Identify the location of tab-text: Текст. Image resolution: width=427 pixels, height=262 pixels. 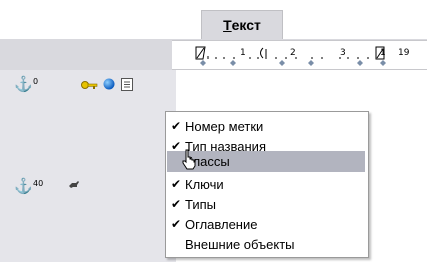
(242, 24).